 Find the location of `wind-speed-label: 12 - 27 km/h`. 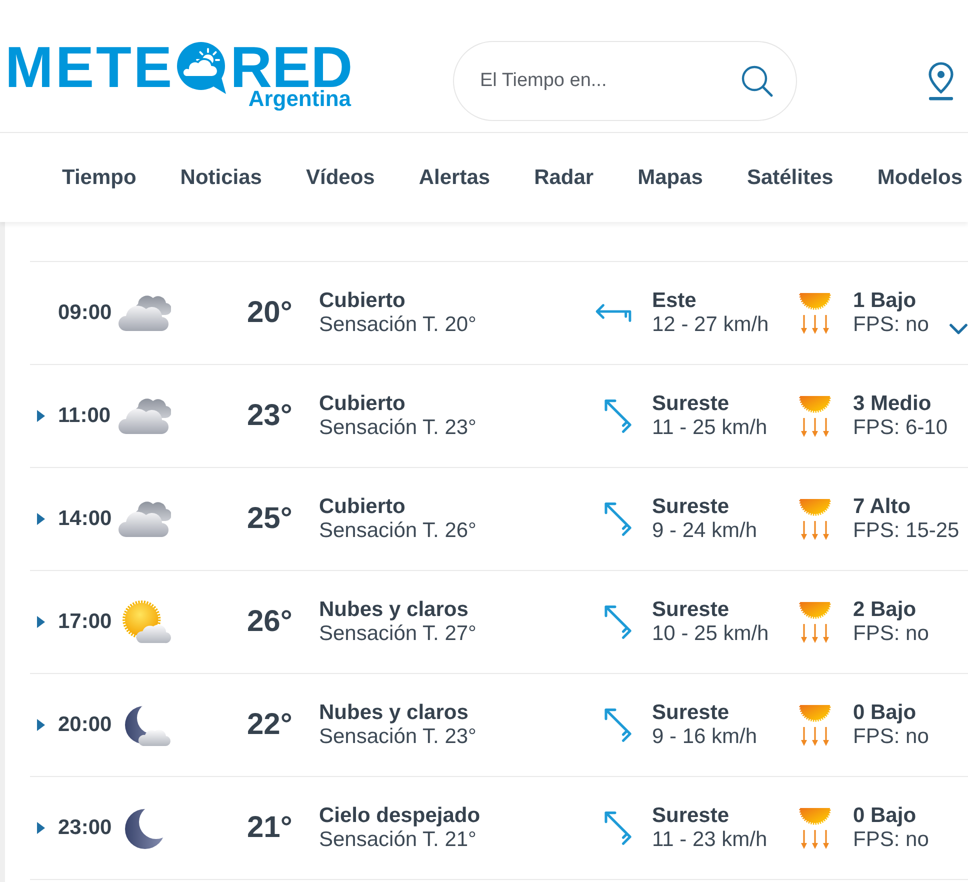

wind-speed-label: 12 - 27 km/h is located at coordinates (710, 325).